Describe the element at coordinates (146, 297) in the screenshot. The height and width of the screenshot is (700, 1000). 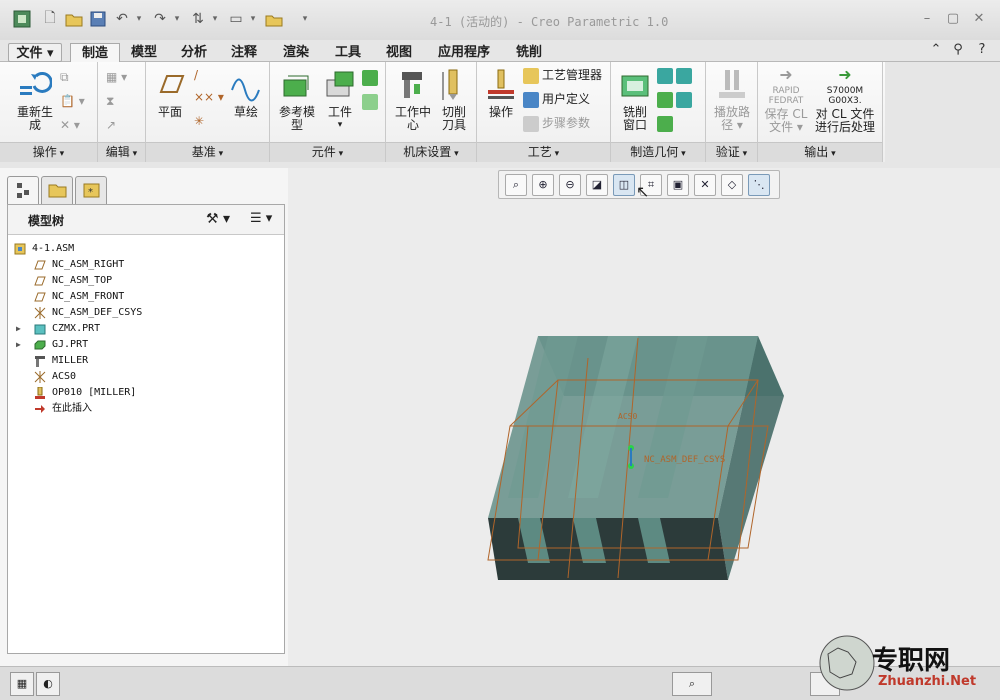
I see `tree-row: NC_ASM_FRONT` at that location.